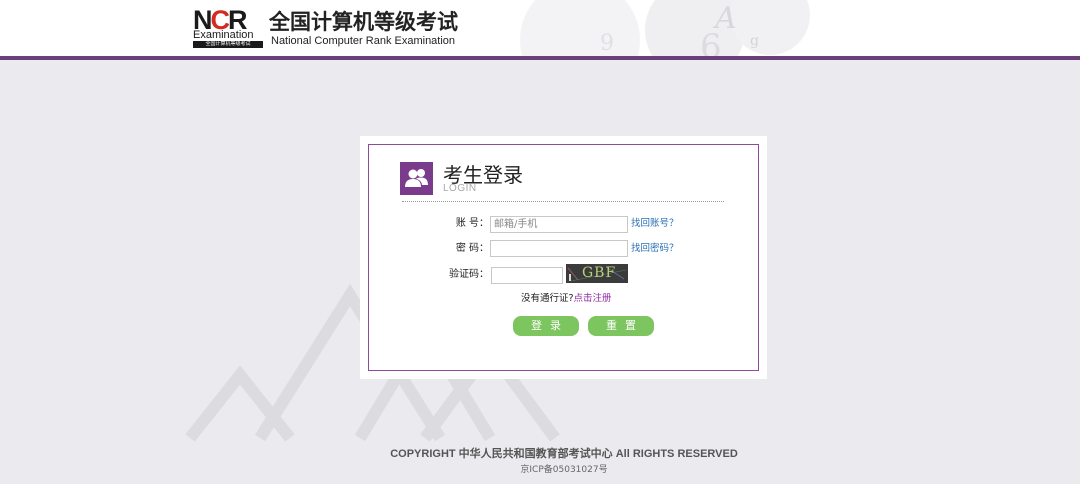  What do you see at coordinates (363, 22) in the screenshot?
I see `brand-title-cn: 全国计算机等级考试` at bounding box center [363, 22].